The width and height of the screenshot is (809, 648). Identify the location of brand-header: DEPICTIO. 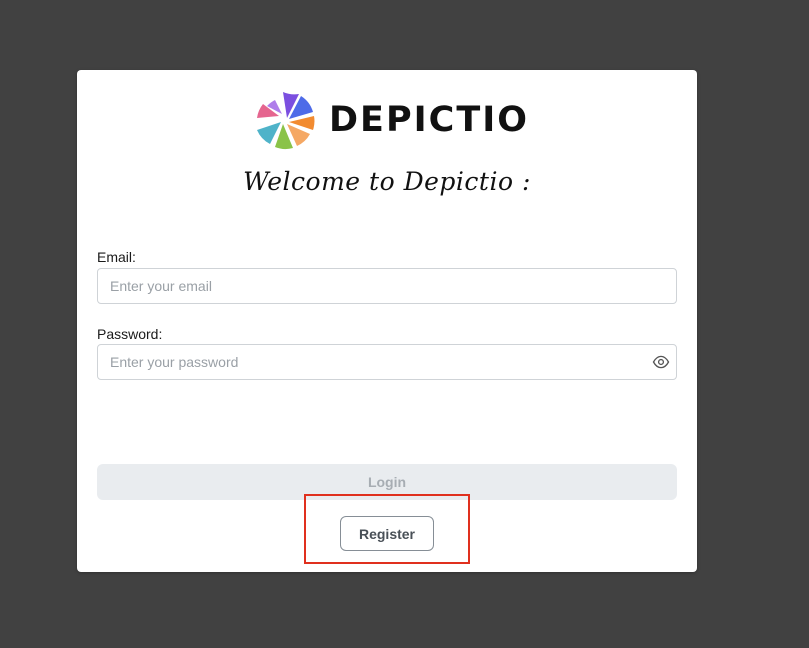
(391, 120).